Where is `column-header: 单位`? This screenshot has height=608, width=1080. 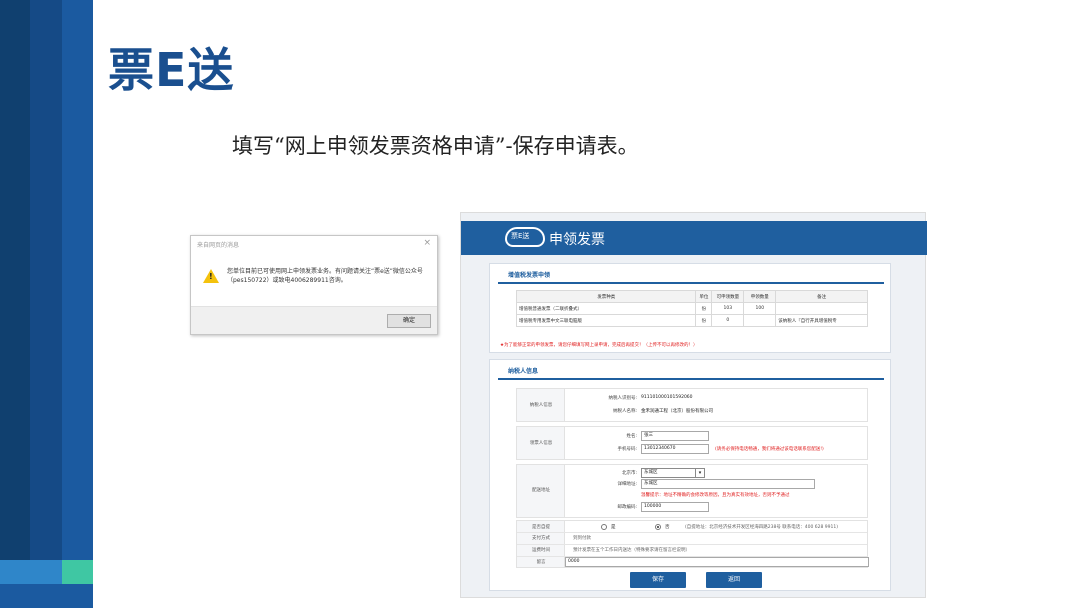 column-header: 单位 is located at coordinates (704, 296).